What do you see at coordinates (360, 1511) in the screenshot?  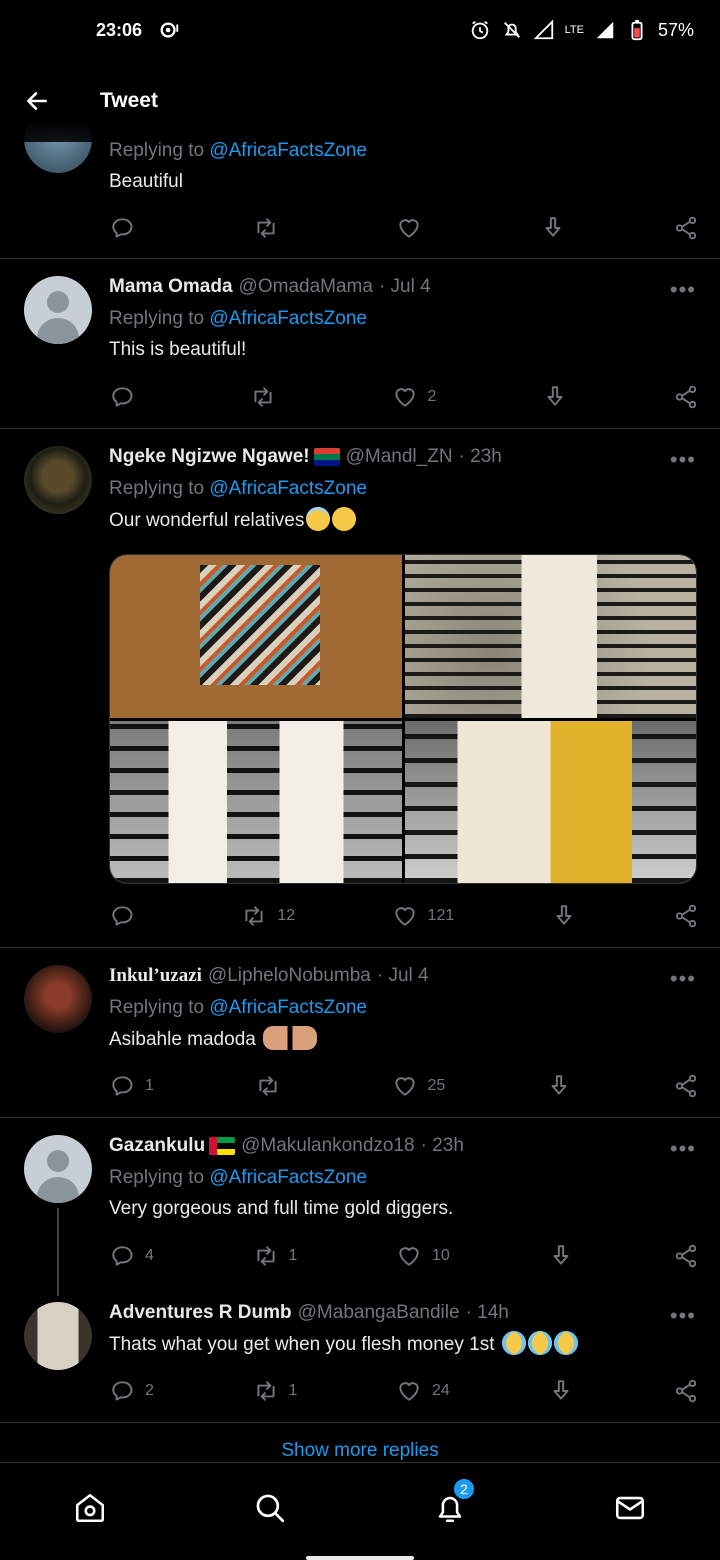 I see `bottom-navigation: 2` at bounding box center [360, 1511].